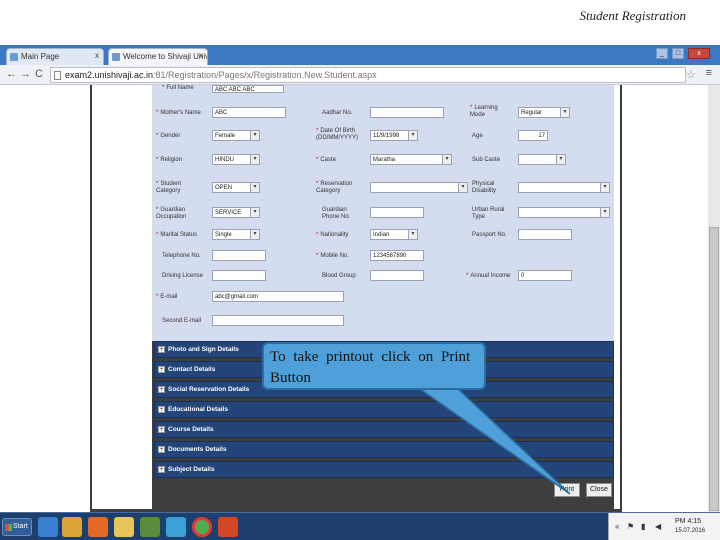 The image size is (720, 540). What do you see at coordinates (72, 527) in the screenshot?
I see `media-player-icon` at bounding box center [72, 527].